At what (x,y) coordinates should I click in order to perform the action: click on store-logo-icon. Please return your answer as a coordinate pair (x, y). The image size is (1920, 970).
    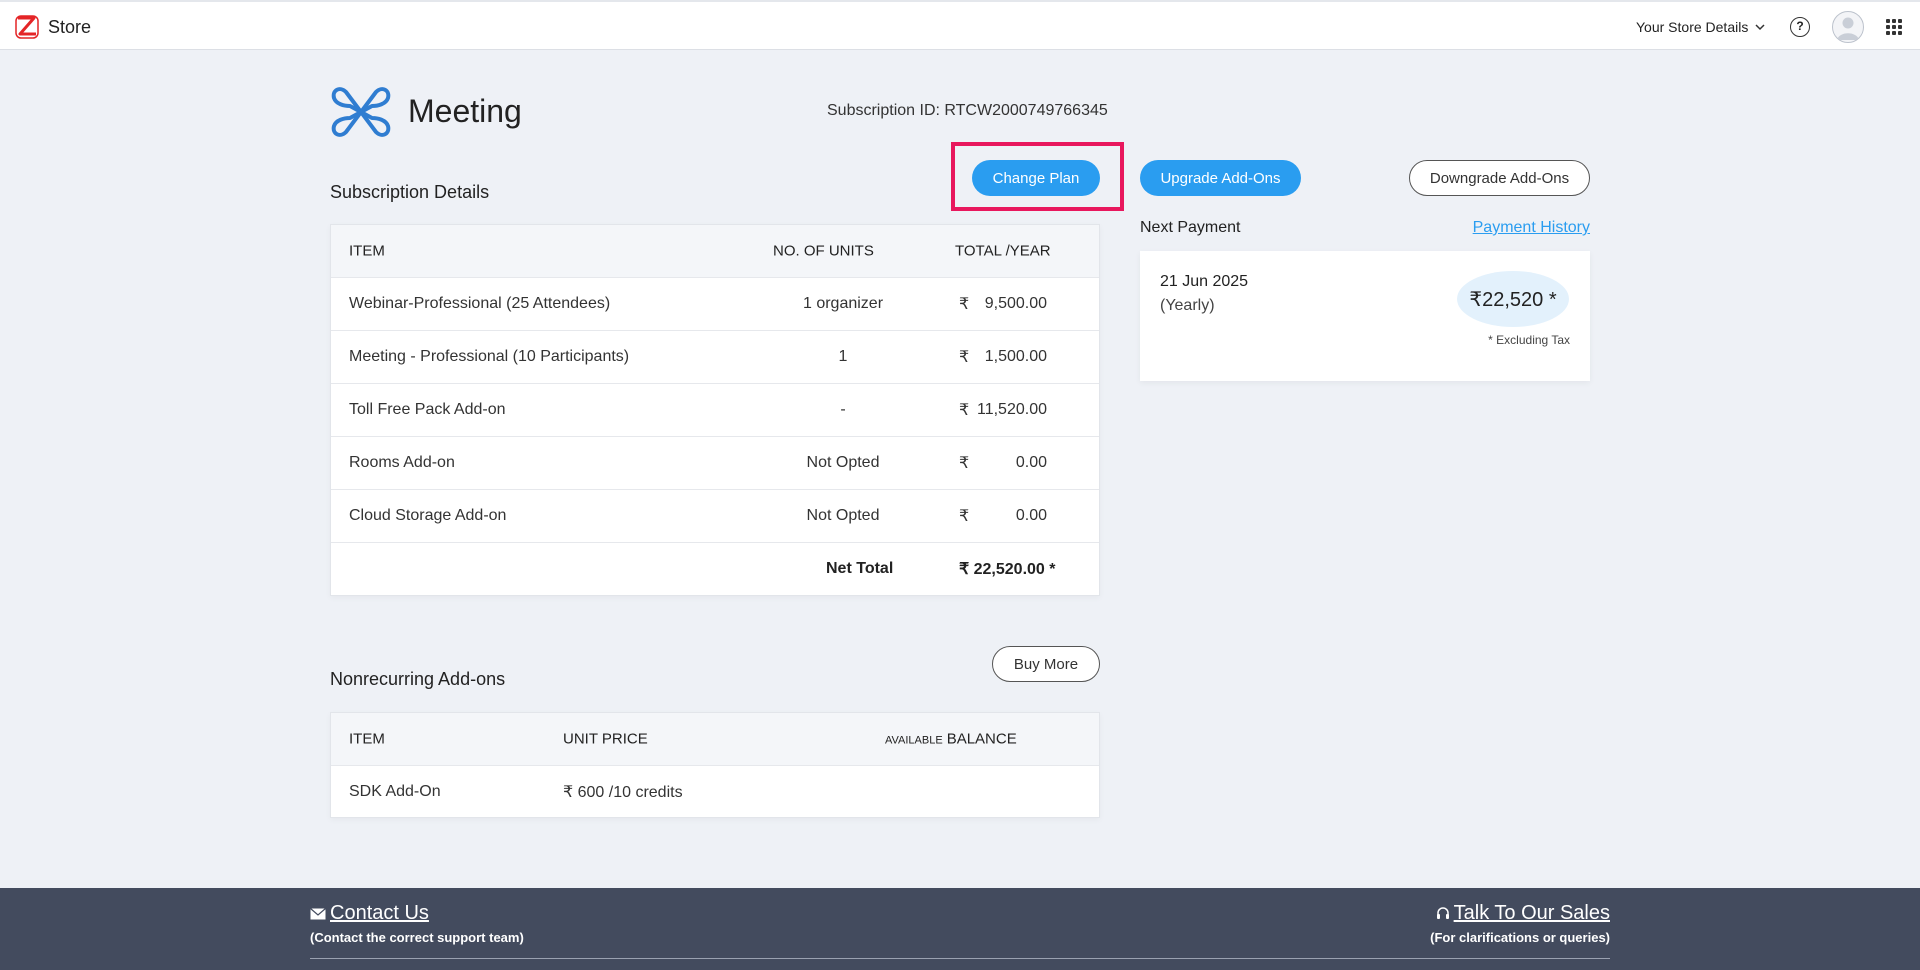
    Looking at the image, I should click on (27, 27).